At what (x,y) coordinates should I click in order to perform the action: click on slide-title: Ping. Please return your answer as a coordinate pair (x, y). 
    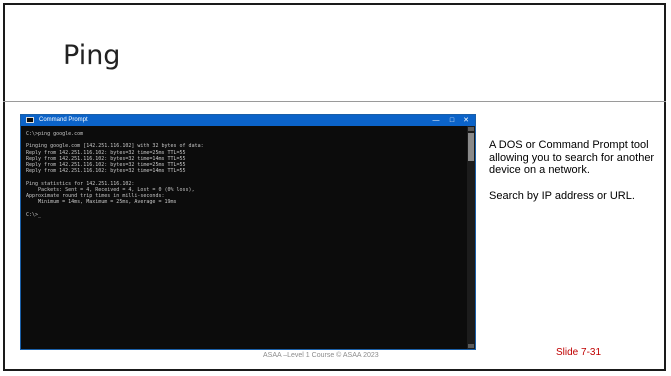
    Looking at the image, I should click on (92, 55).